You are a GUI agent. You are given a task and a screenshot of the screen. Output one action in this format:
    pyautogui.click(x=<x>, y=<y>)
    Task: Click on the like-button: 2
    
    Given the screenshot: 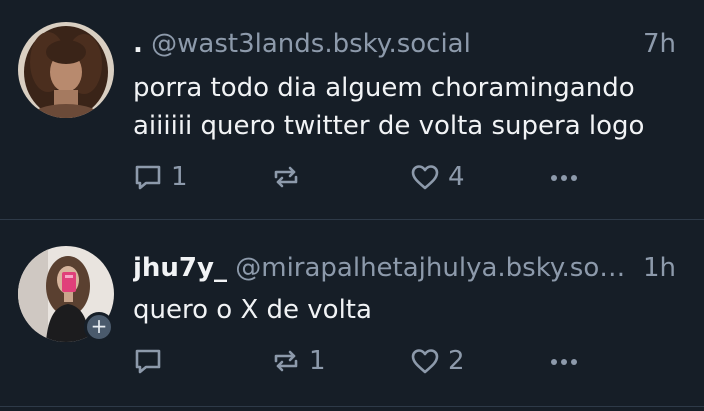 What is the action you would take?
    pyautogui.click(x=437, y=361)
    